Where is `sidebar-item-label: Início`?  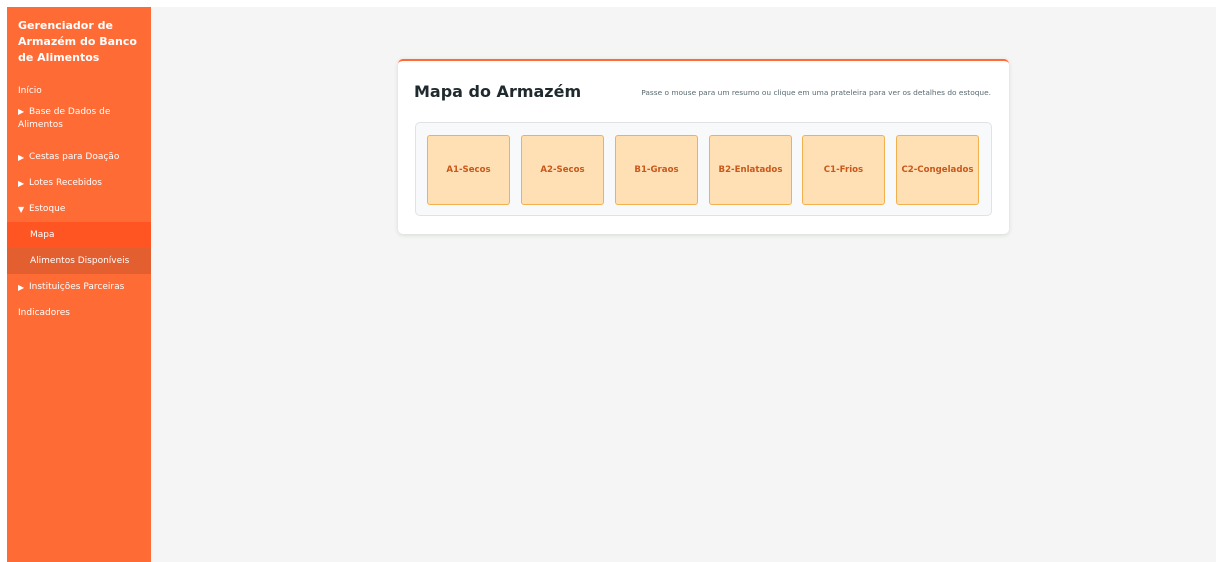 sidebar-item-label: Início is located at coordinates (30, 90).